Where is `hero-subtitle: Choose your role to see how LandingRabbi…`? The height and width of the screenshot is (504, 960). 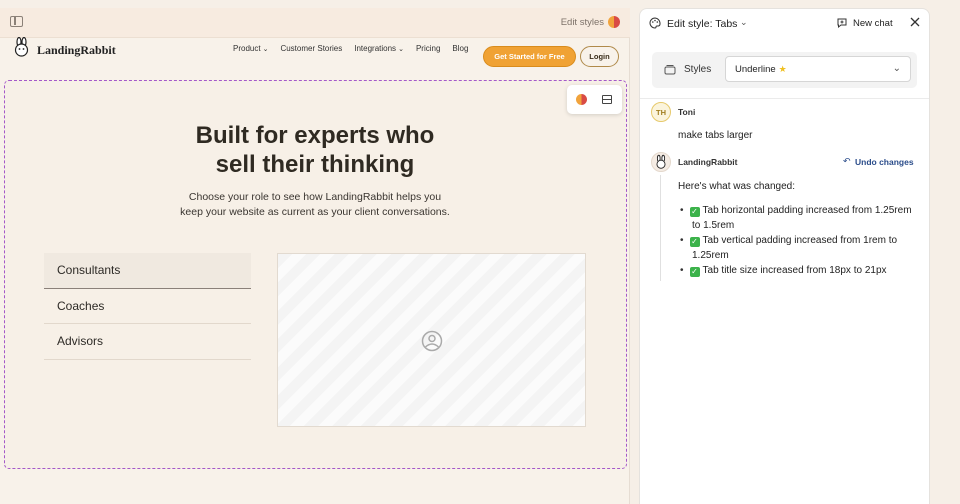
hero-subtitle: Choose your role to see how LandingRabbi… is located at coordinates (315, 204).